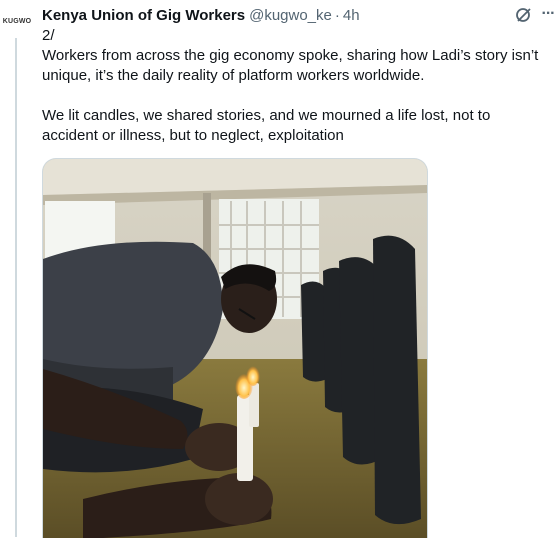  Describe the element at coordinates (524, 15) in the screenshot. I see `grok-icon` at that location.